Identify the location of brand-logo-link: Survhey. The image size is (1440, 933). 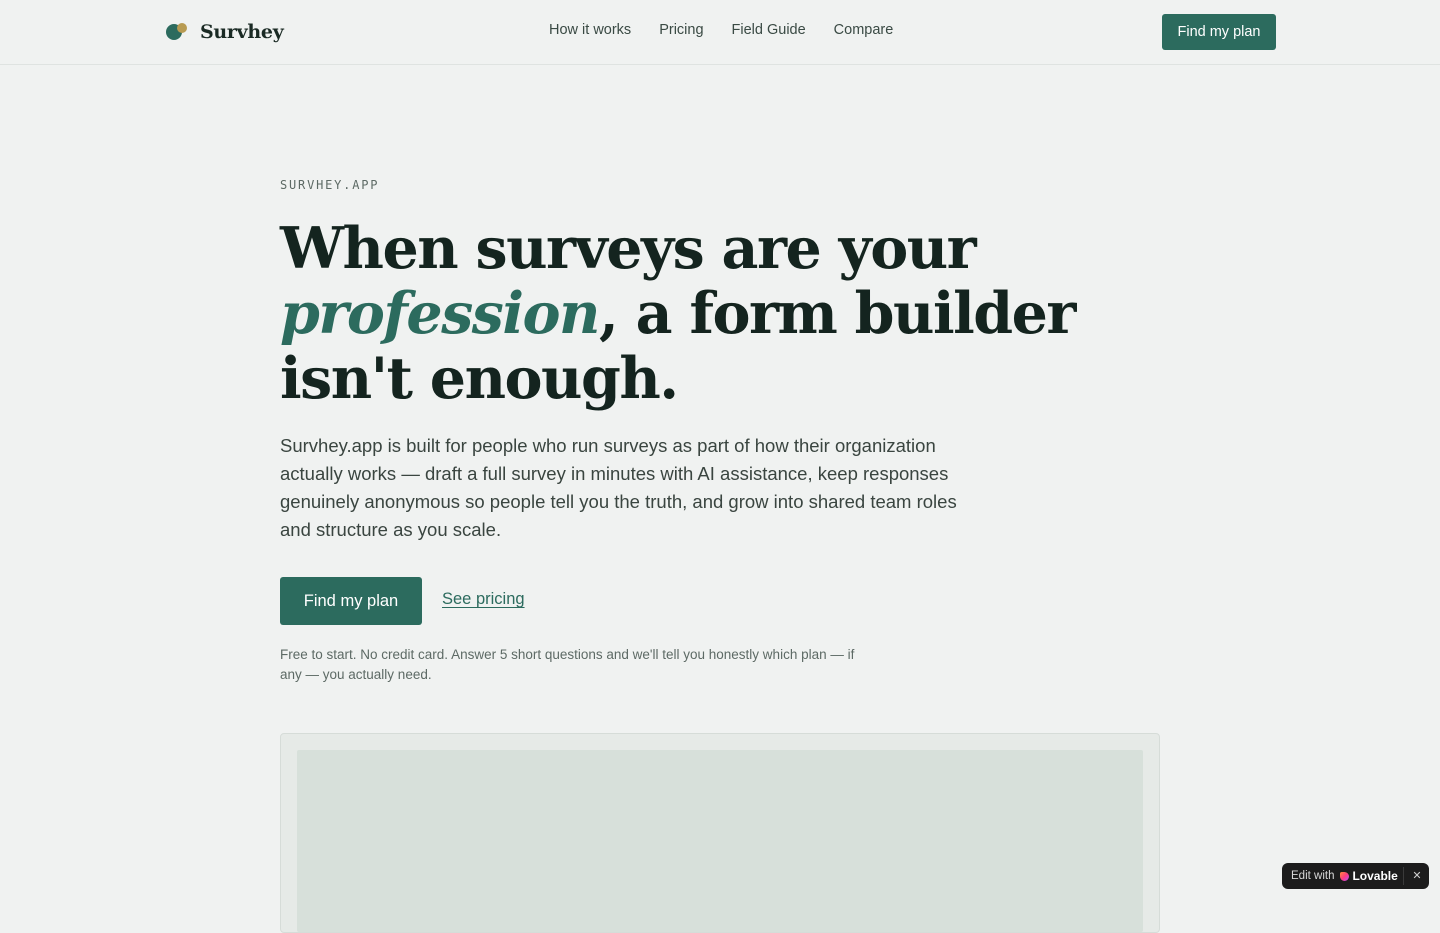
(225, 32).